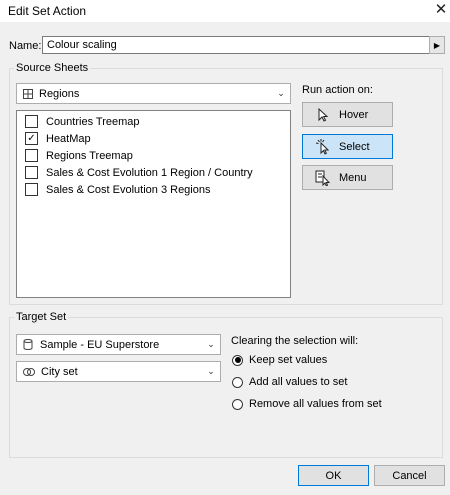 The width and height of the screenshot is (450, 495). I want to click on dialog-title: Edit Set Action, so click(47, 11).